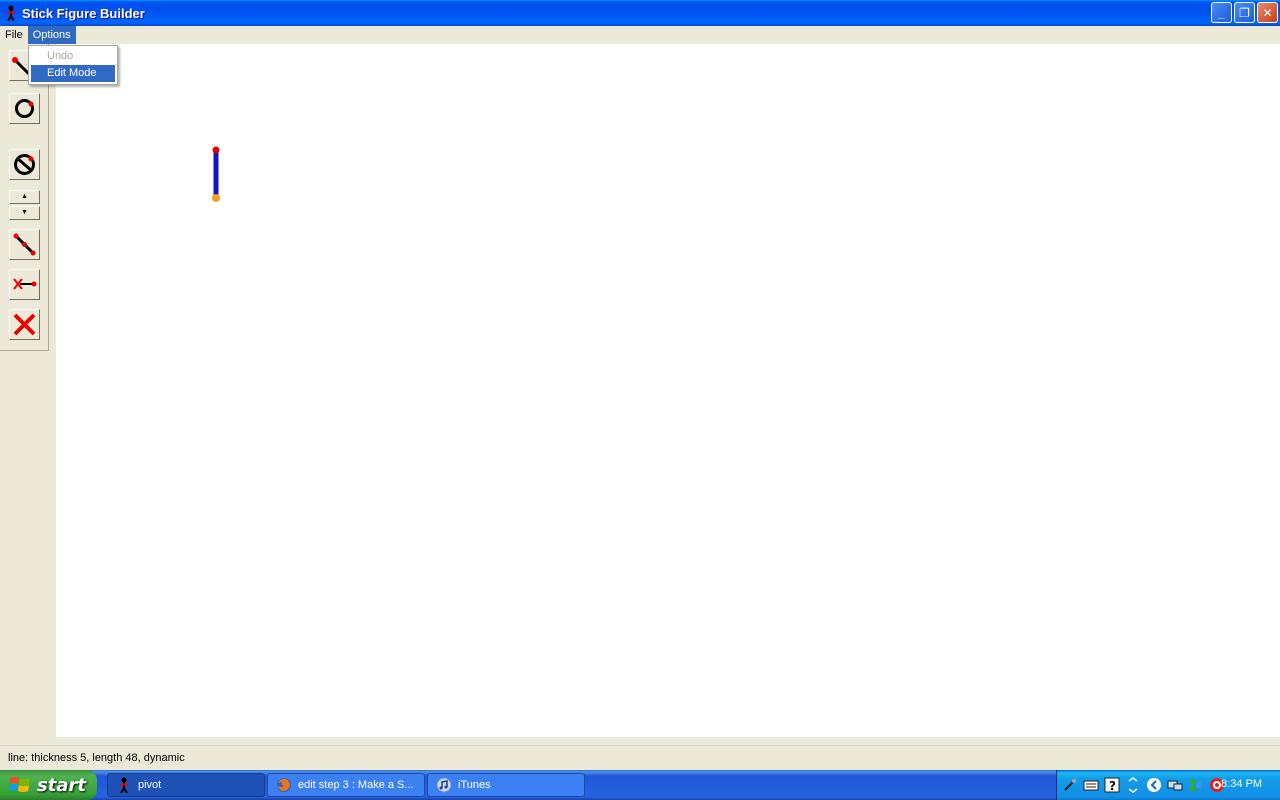 The height and width of the screenshot is (800, 1280). I want to click on delete-tool, so click(24, 324).